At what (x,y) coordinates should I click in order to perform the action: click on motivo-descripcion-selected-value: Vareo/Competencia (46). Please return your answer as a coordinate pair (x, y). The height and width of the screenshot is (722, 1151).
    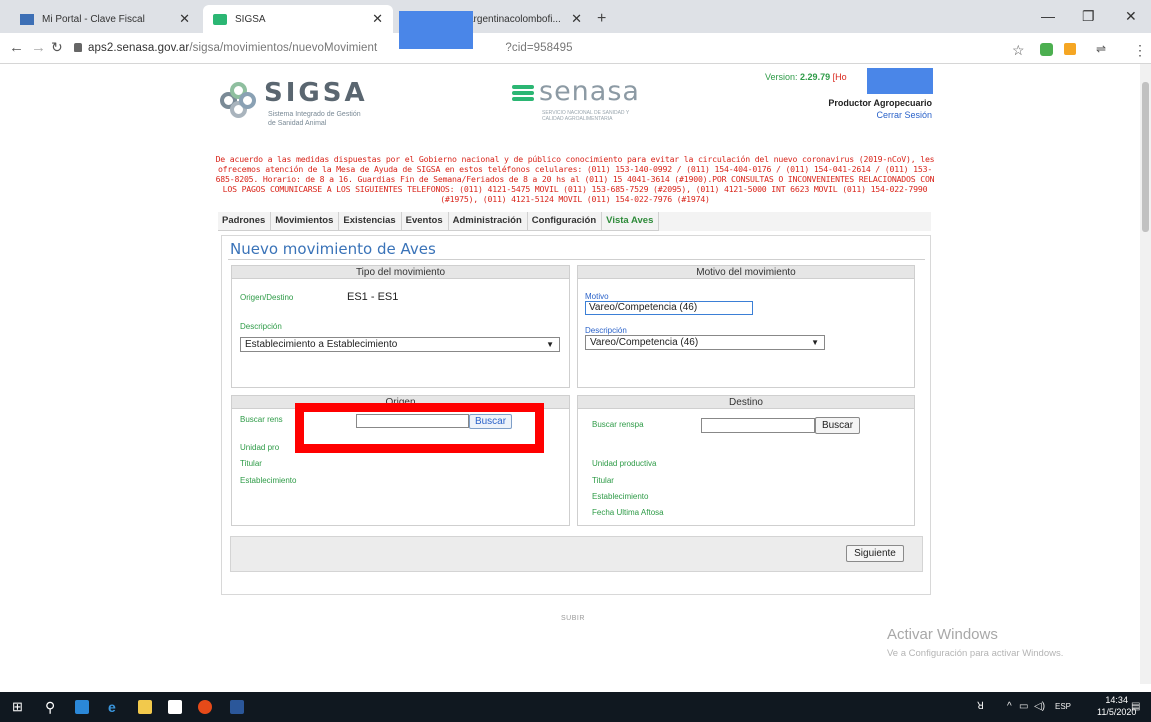
    Looking at the image, I should click on (644, 342).